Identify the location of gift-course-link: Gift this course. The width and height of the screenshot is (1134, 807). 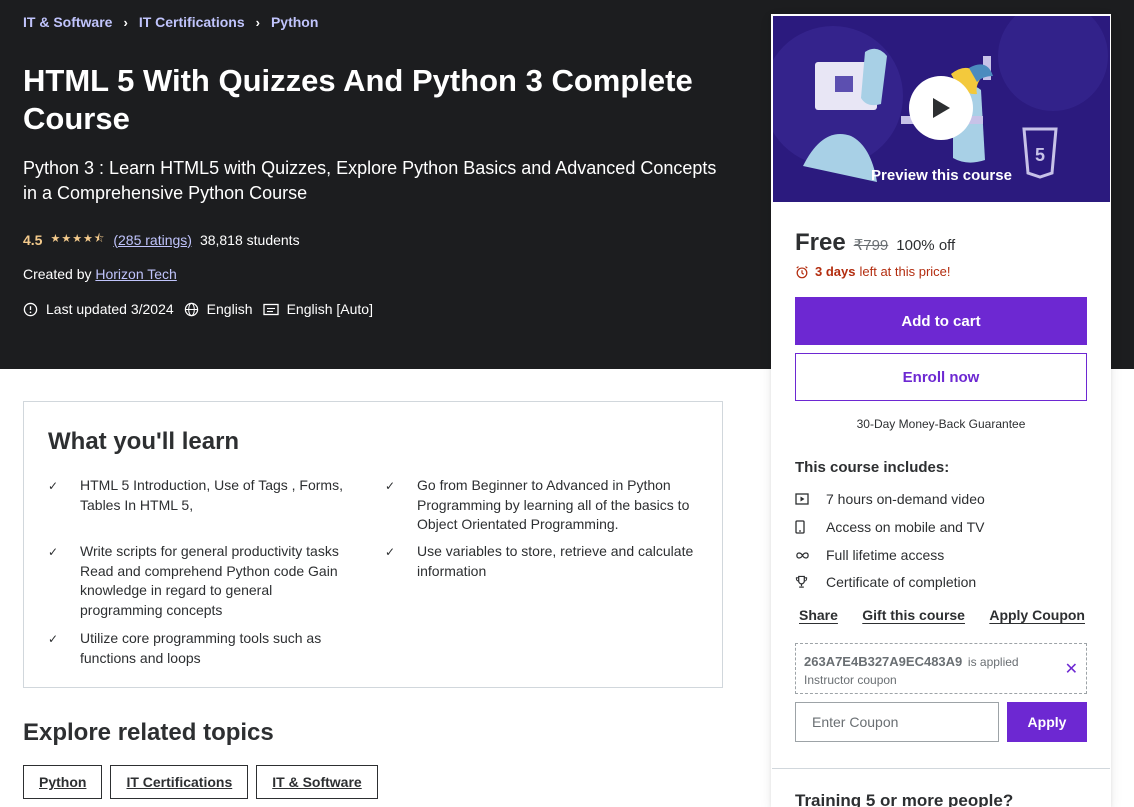
(913, 615).